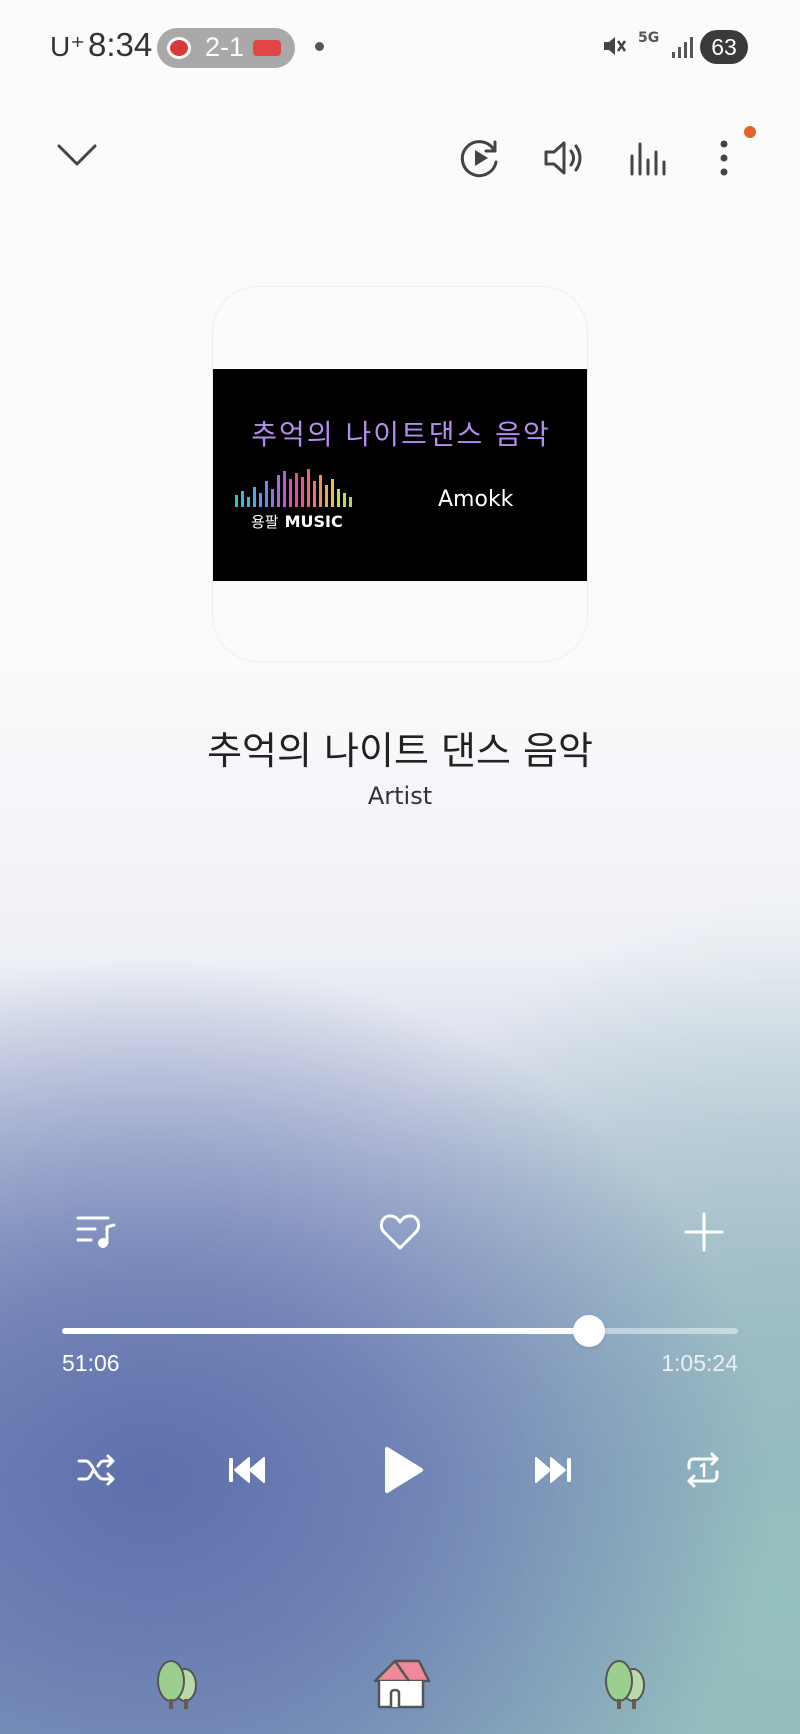 The image size is (800, 1734). What do you see at coordinates (649, 38) in the screenshot?
I see `network-type: 5G` at bounding box center [649, 38].